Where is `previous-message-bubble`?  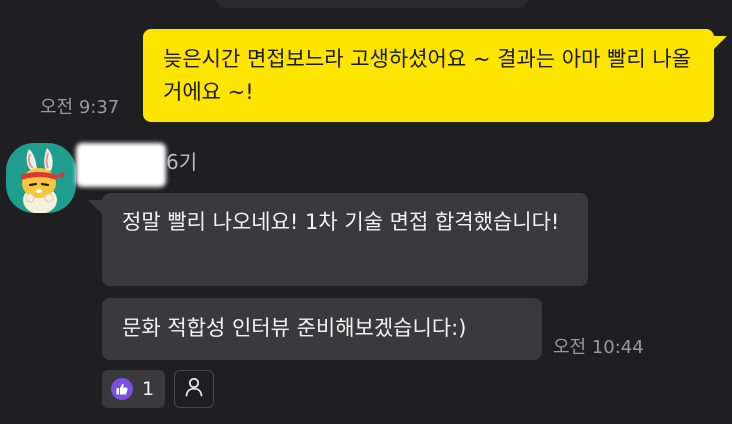
previous-message-bubble is located at coordinates (372, 4).